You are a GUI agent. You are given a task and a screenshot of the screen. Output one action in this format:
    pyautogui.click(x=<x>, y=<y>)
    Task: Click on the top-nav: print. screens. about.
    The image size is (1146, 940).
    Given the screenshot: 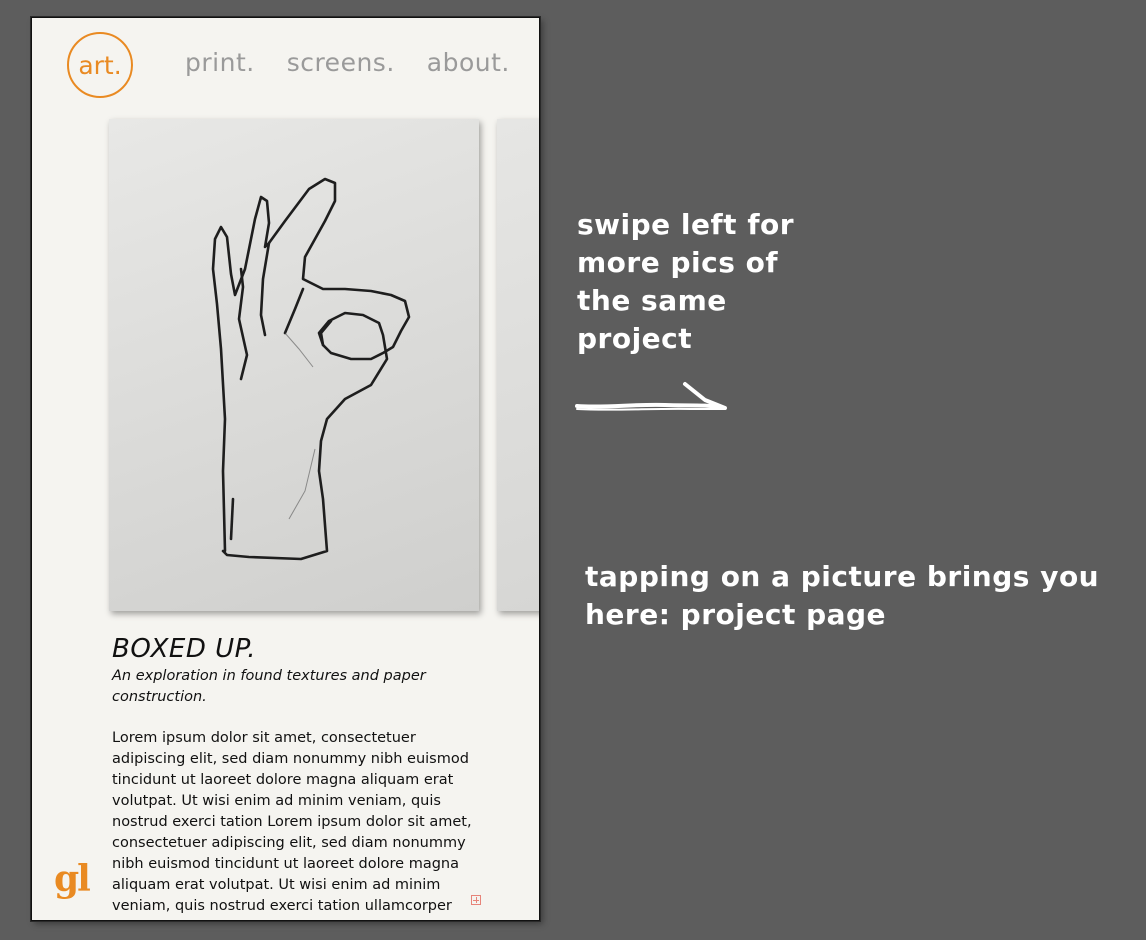 What is the action you would take?
    pyautogui.click(x=347, y=62)
    